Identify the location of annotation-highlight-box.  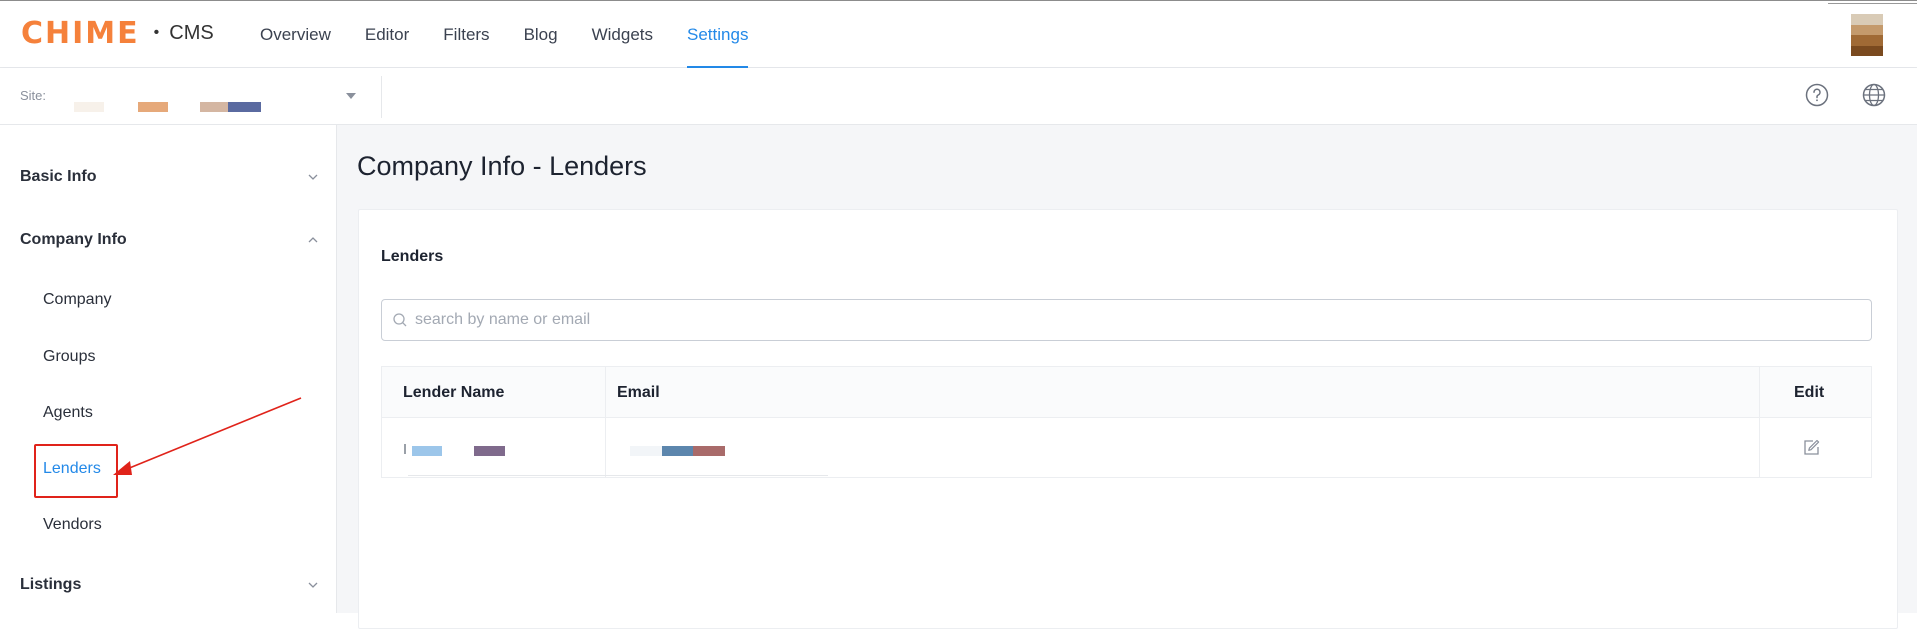
(76, 471).